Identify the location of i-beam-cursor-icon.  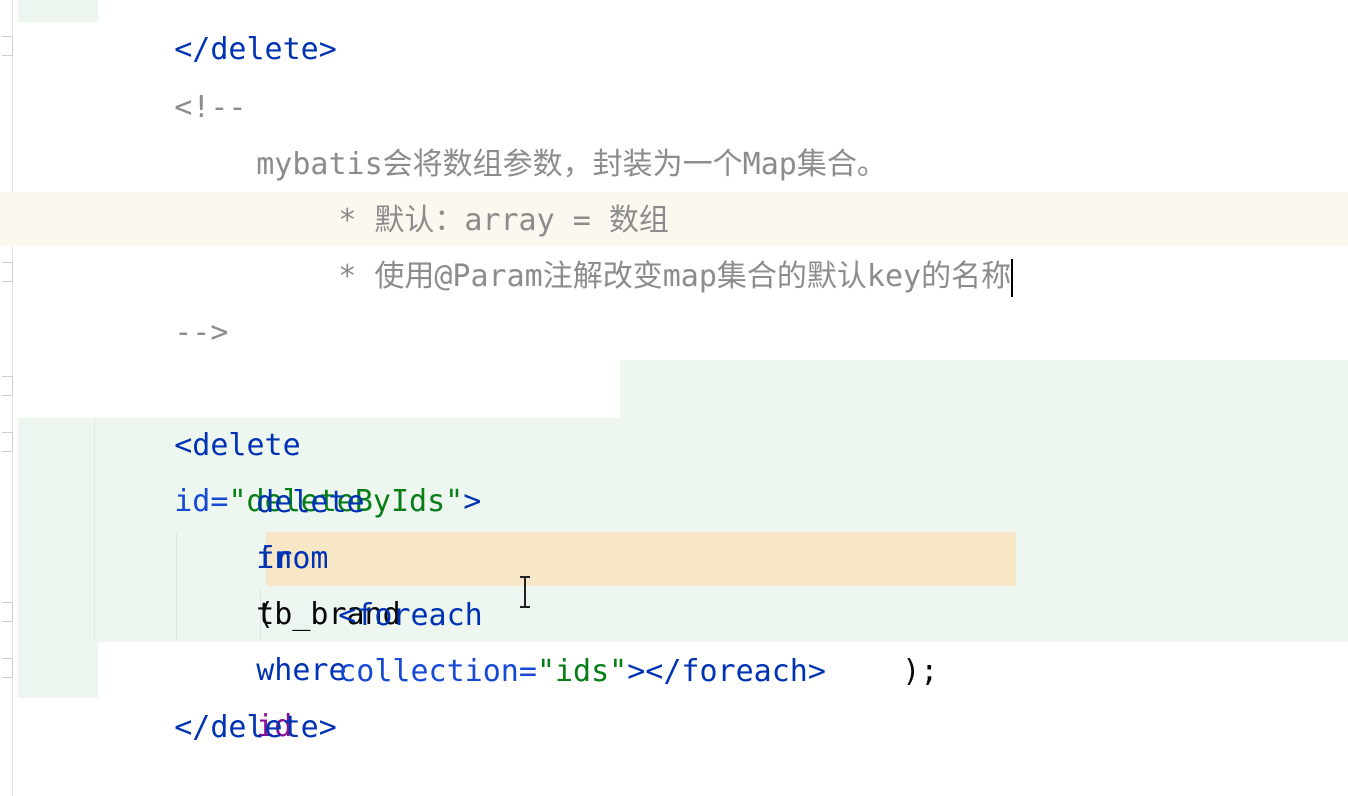
(525, 592).